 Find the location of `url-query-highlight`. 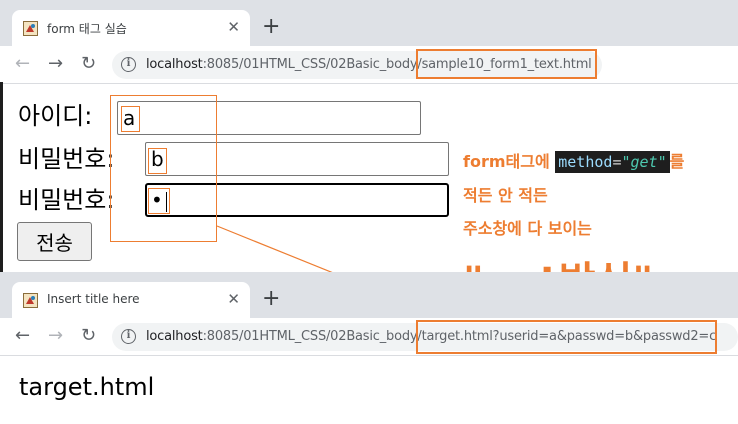

url-query-highlight is located at coordinates (566, 337).